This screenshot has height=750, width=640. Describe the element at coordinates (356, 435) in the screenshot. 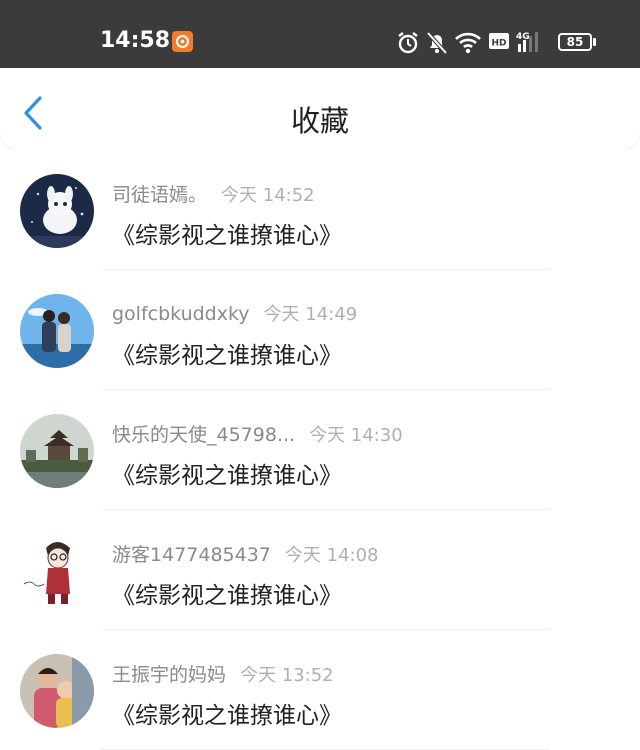

I see `timestamp: 今天 14:30` at that location.